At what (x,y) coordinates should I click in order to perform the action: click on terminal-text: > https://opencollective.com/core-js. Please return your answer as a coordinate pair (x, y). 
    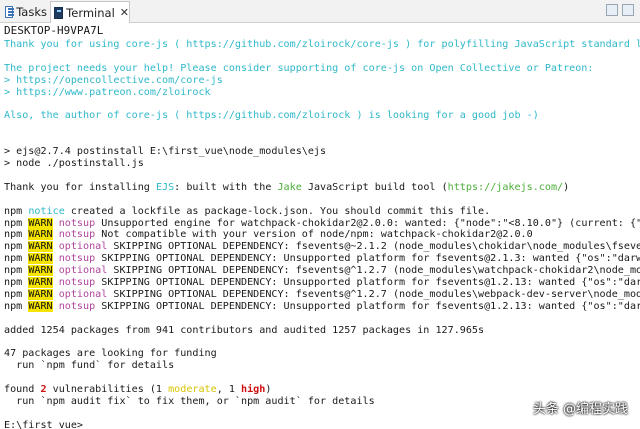
    Looking at the image, I should click on (113, 80).